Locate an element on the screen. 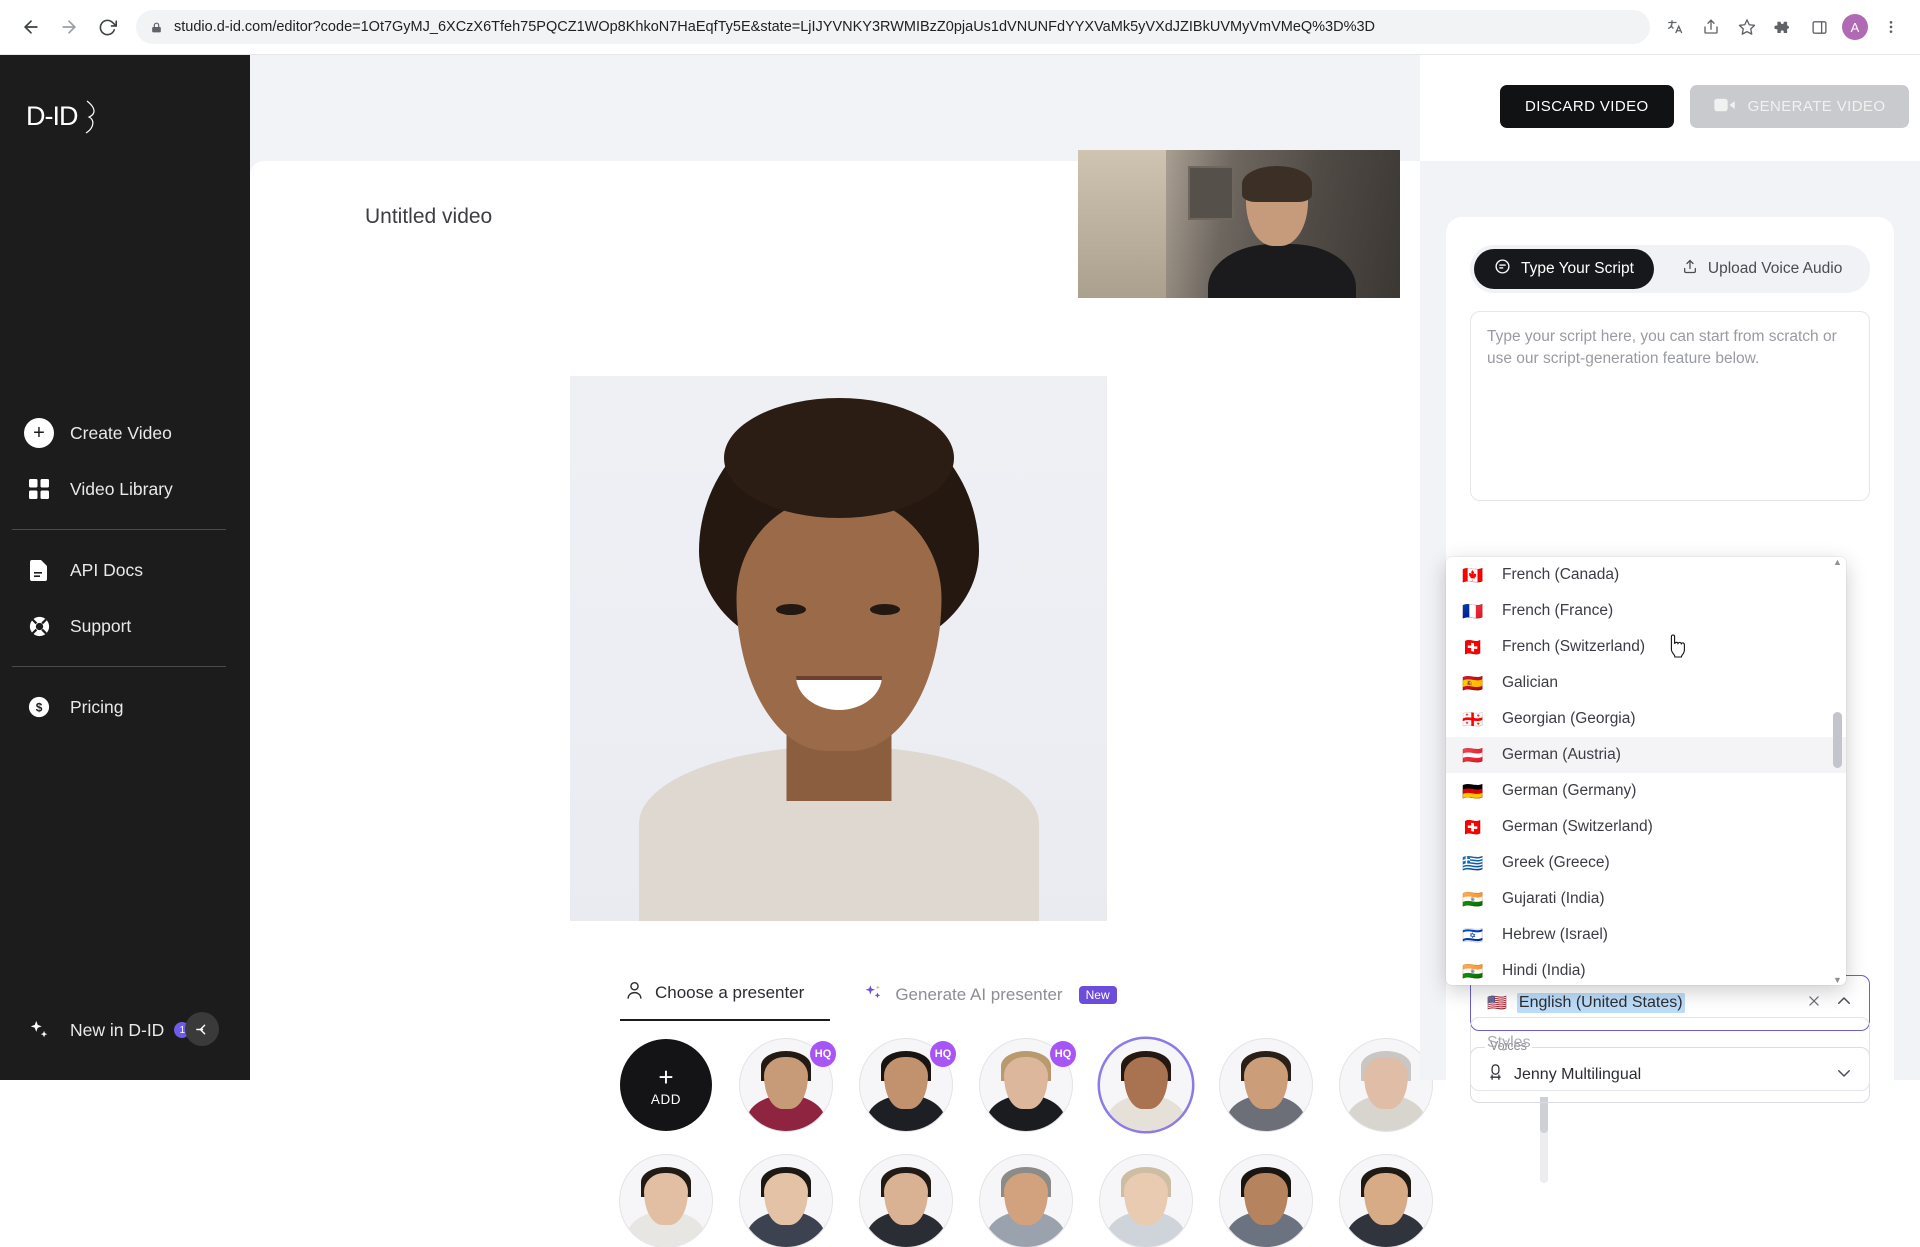  language-option-label: Greek (Greece) is located at coordinates (1556, 862).